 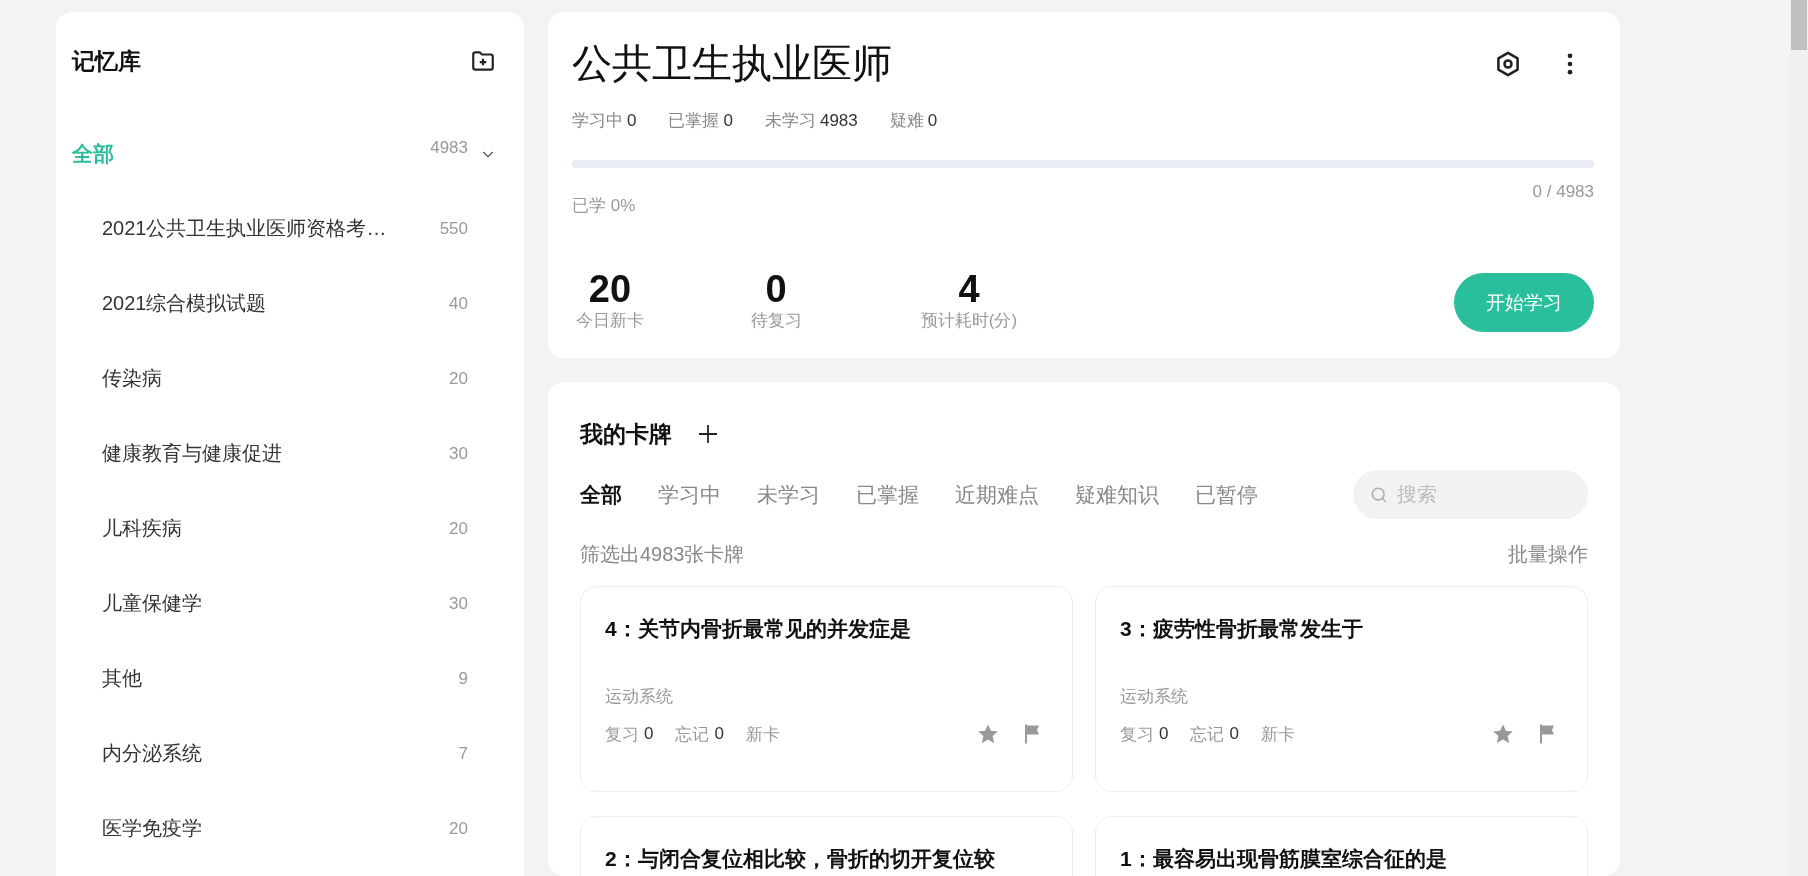 I want to click on metric-value: 20, so click(x=610, y=289).